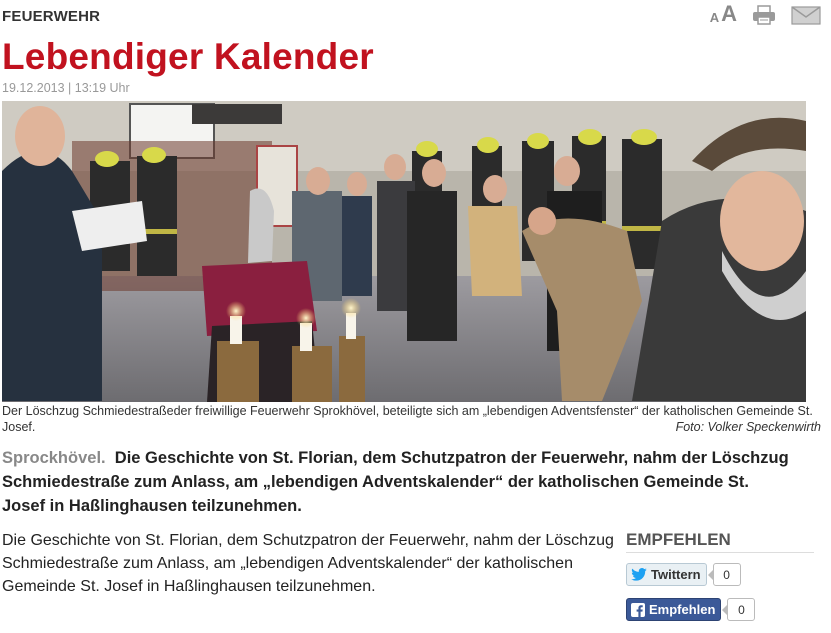  I want to click on section-label: FEUERWEHR, so click(51, 16).